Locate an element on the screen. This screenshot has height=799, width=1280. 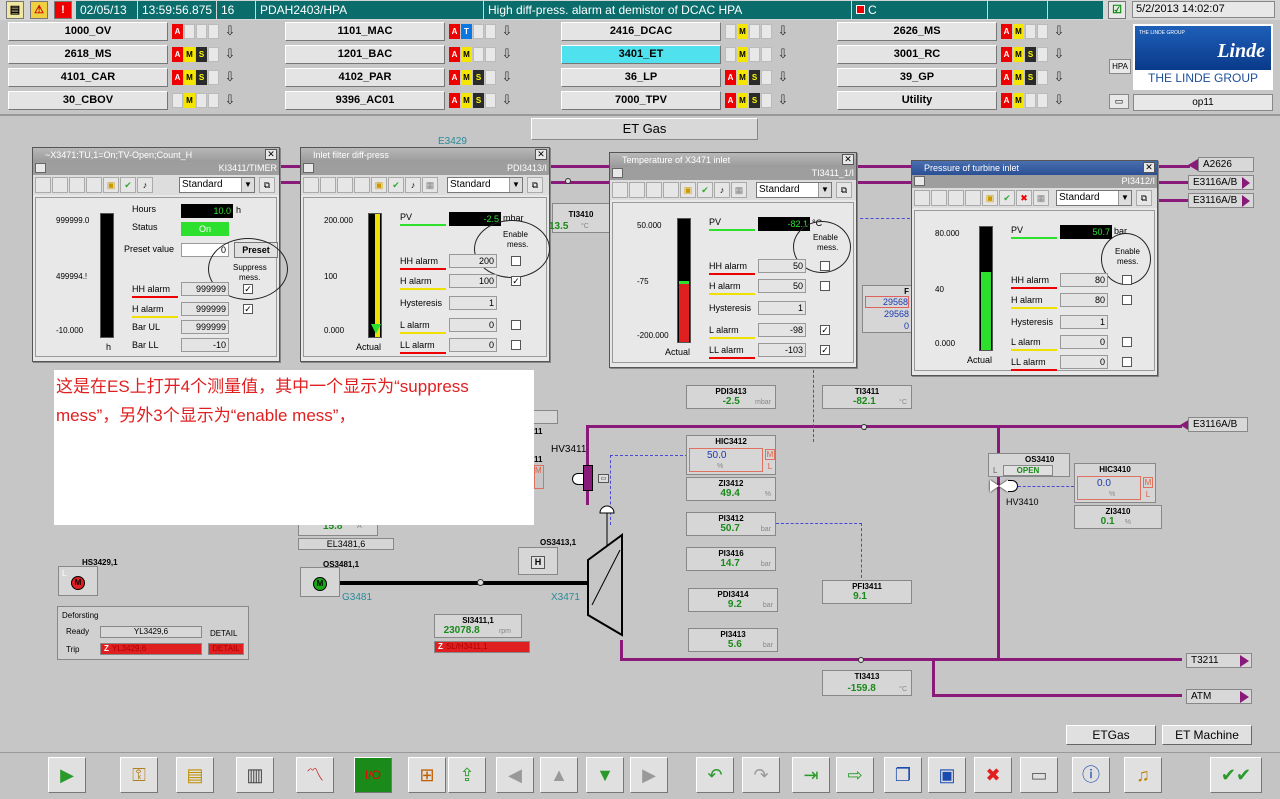
group-button: 39_GP is located at coordinates (917, 77).